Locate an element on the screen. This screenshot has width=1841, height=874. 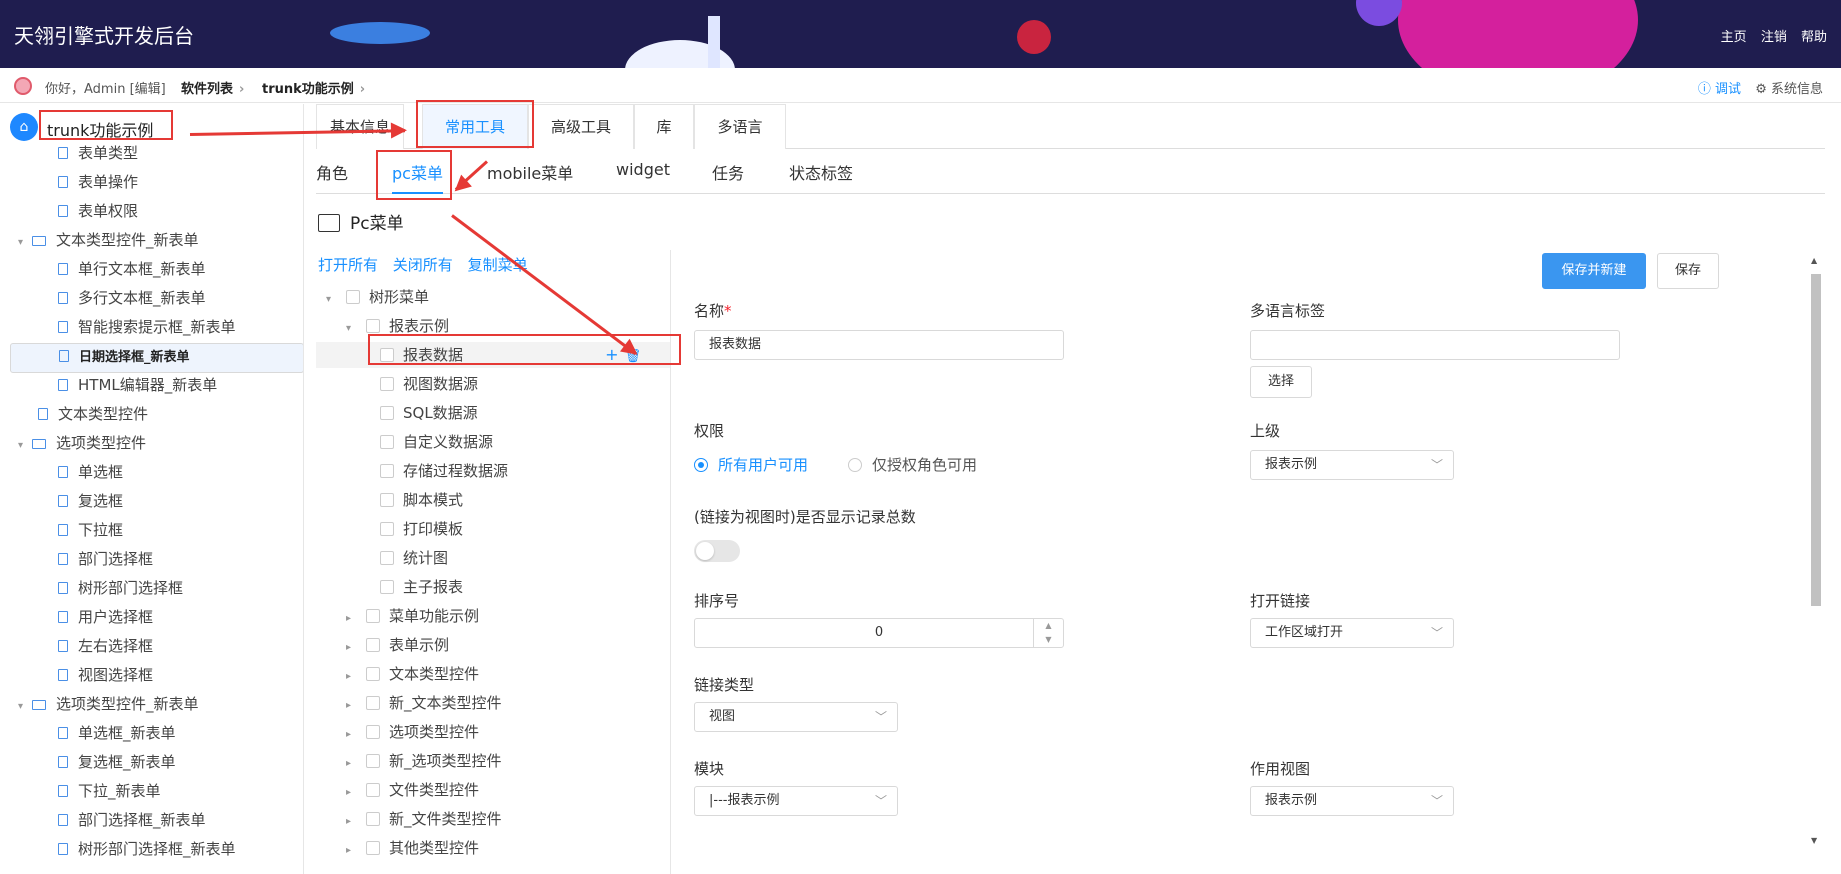
tab-role: 角色 is located at coordinates (332, 172).